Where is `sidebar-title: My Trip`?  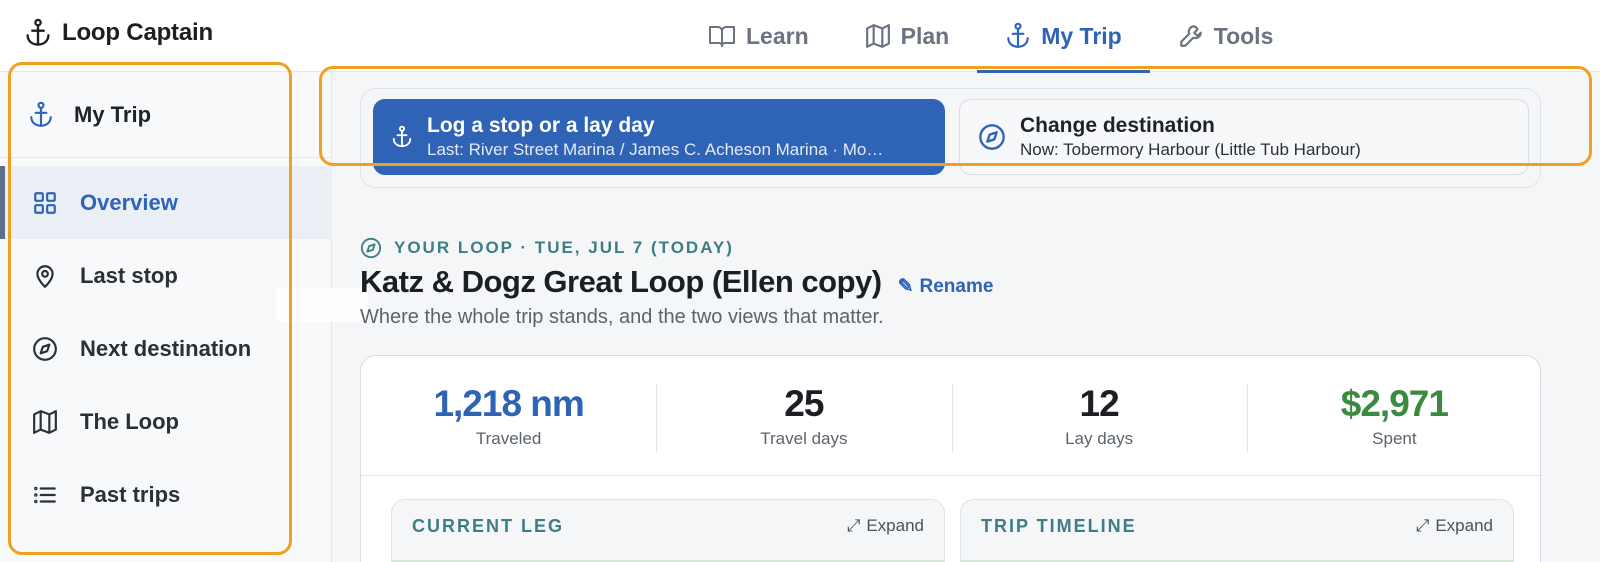 sidebar-title: My Trip is located at coordinates (113, 114).